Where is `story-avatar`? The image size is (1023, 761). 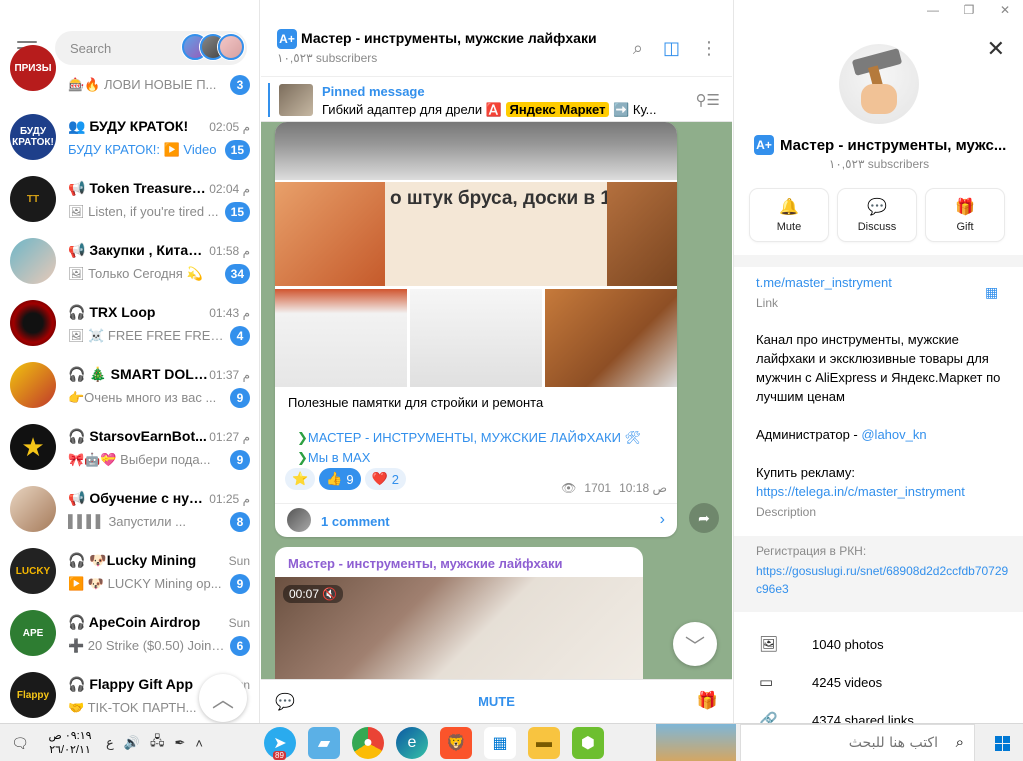
story-avatar is located at coordinates (231, 47).